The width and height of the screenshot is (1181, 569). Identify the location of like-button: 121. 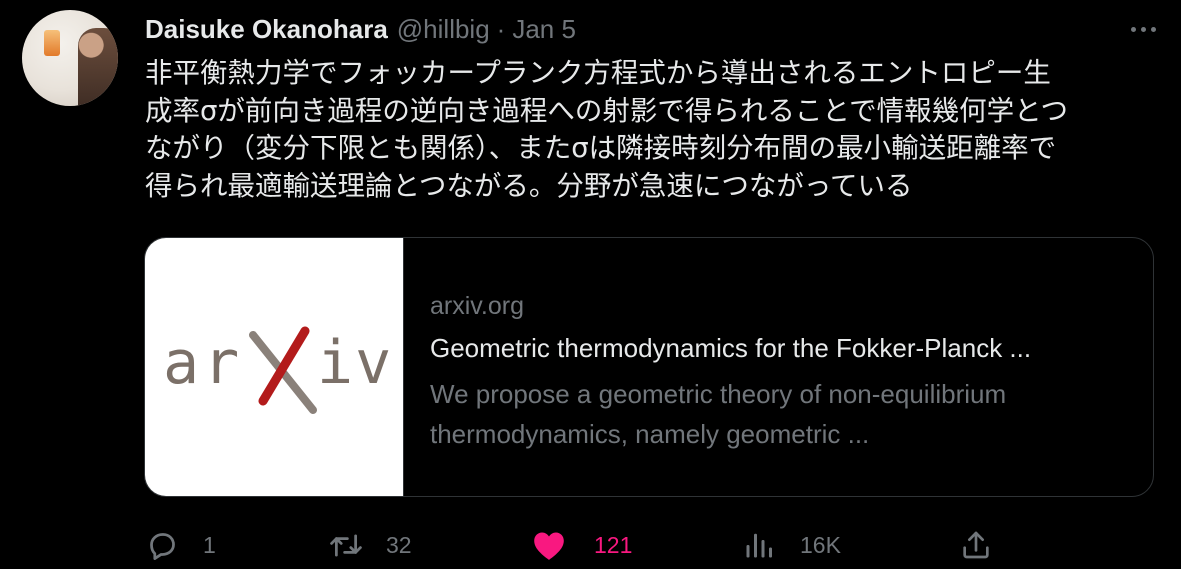
(582, 545).